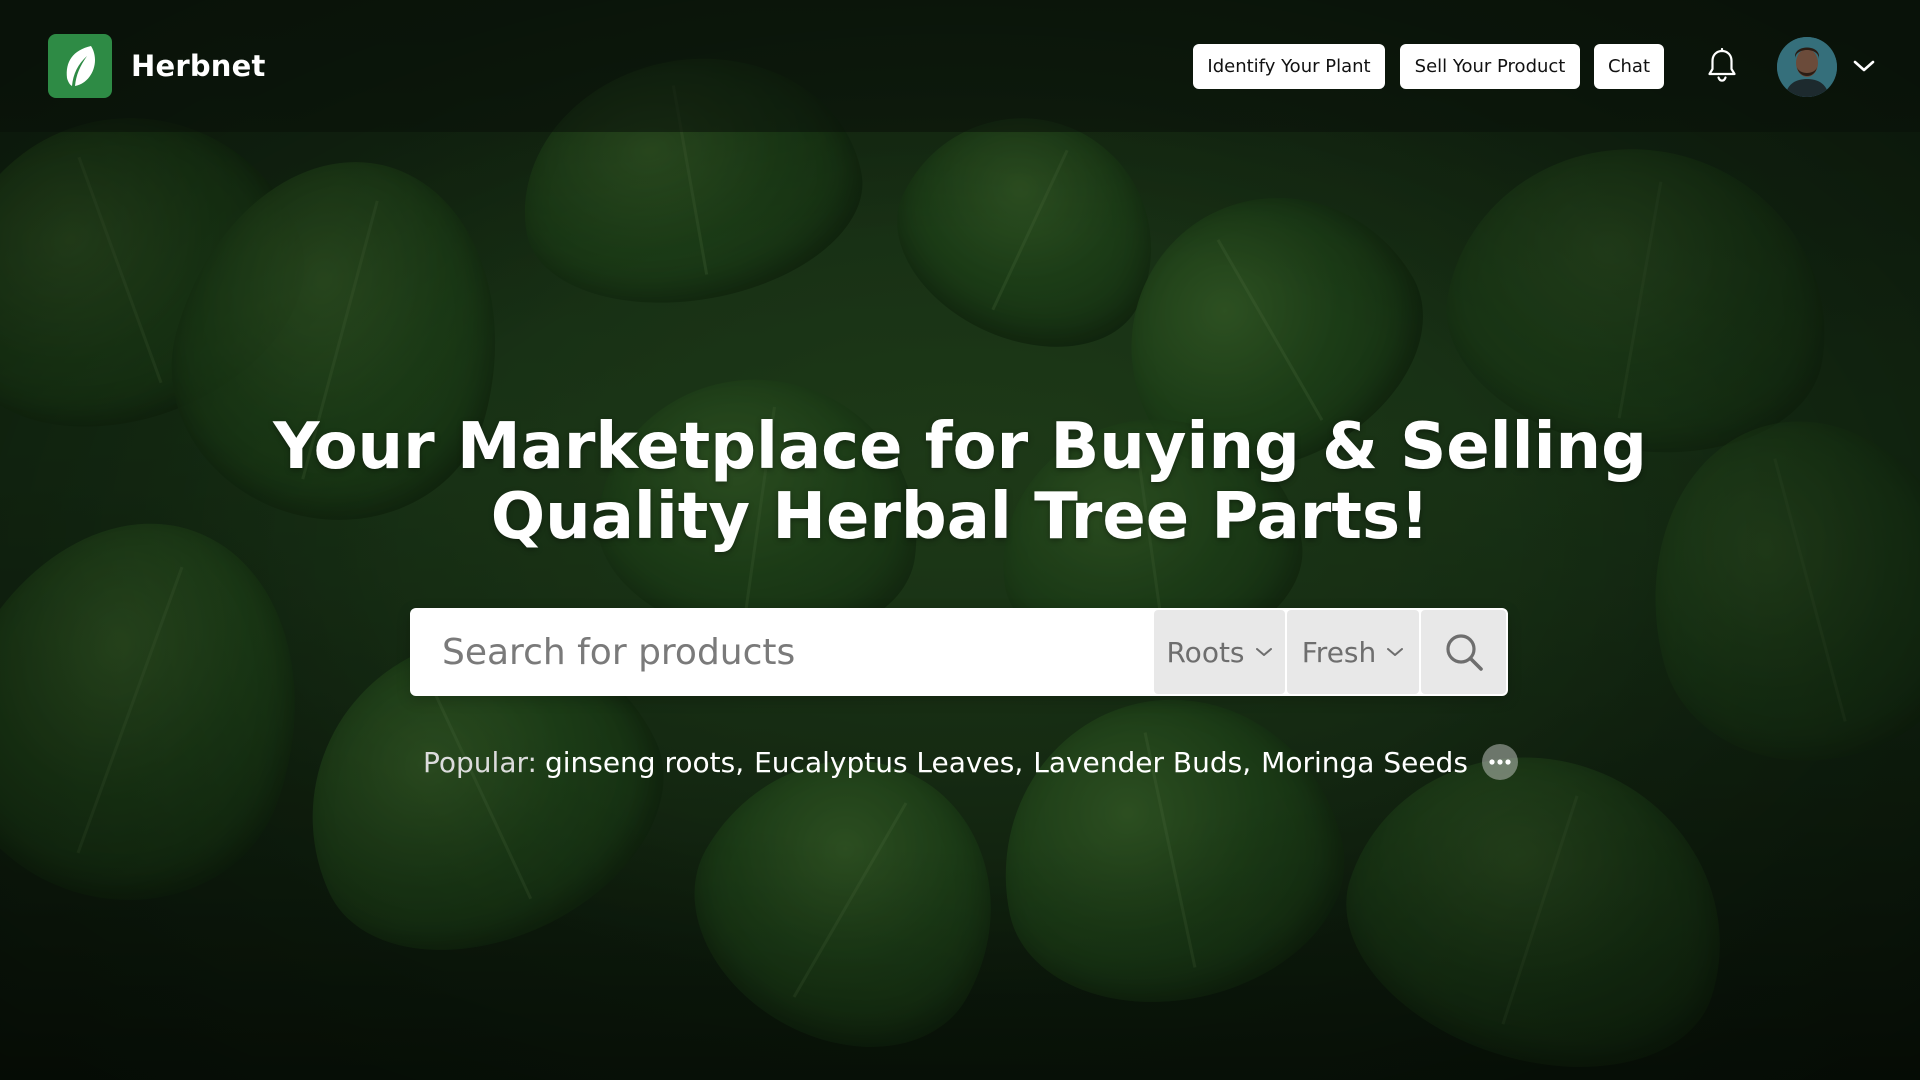 This screenshot has height=1080, width=1920. Describe the element at coordinates (782, 652) in the screenshot. I see `search-input` at that location.